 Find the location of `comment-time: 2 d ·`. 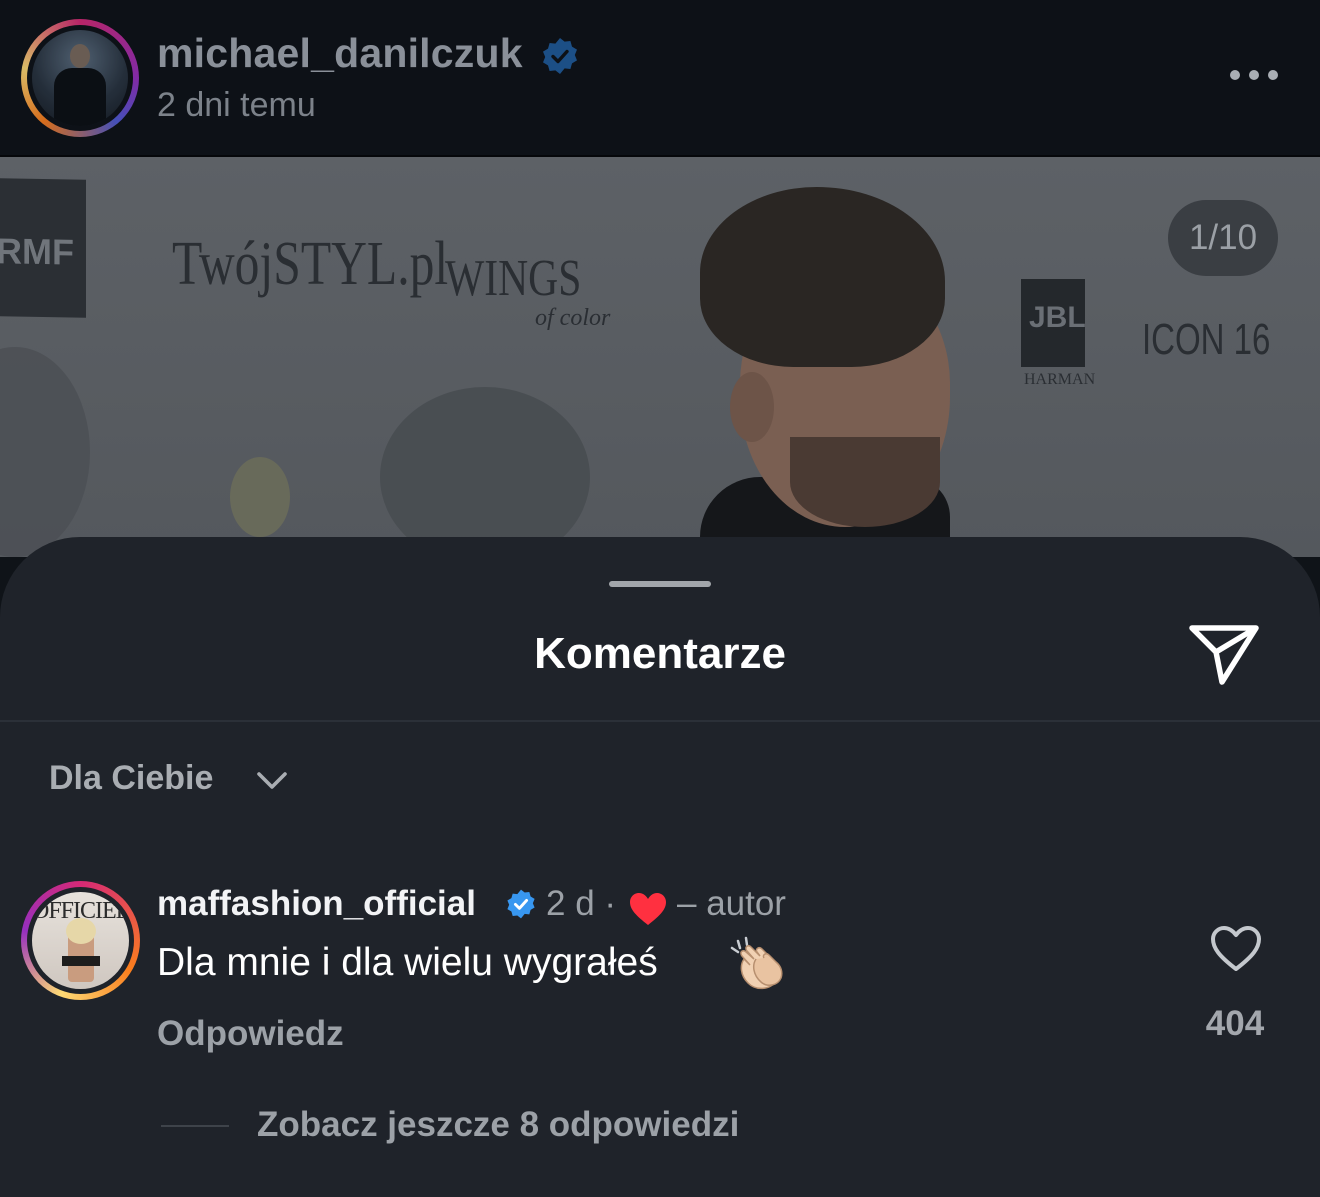

comment-time: 2 d · is located at coordinates (581, 903).